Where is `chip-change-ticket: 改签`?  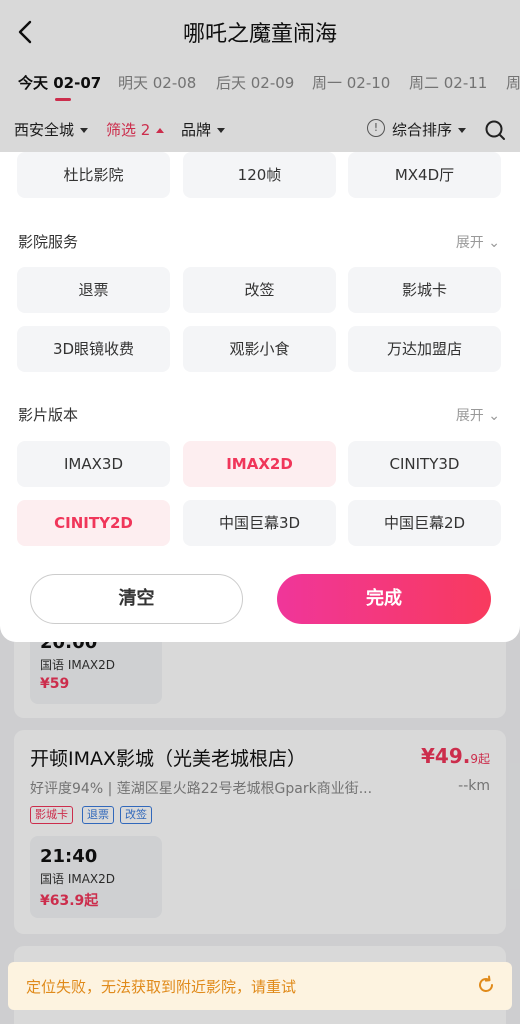
chip-change-ticket: 改签 is located at coordinates (259, 290).